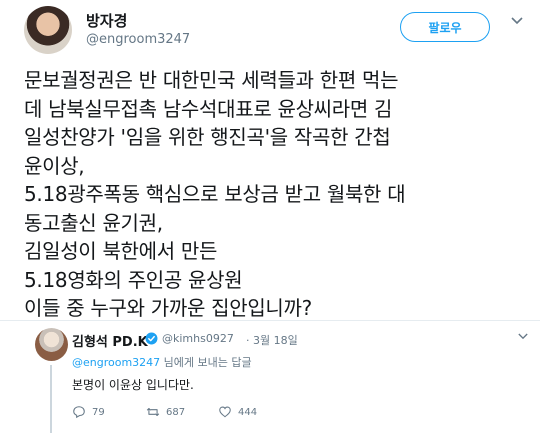  Describe the element at coordinates (523, 336) in the screenshot. I see `reply-chevron-down-icon` at that location.